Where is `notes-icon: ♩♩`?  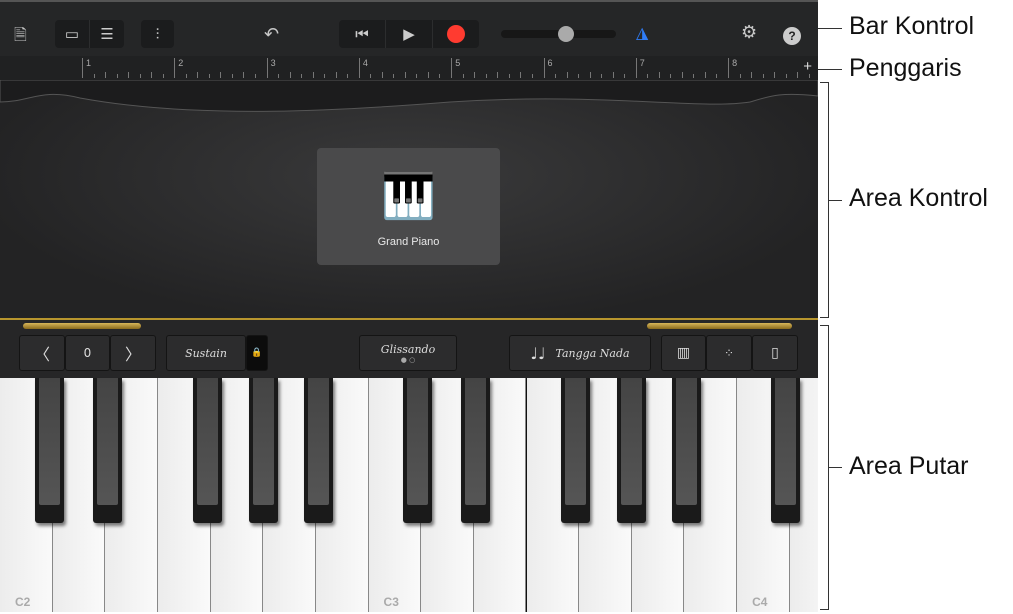
notes-icon: ♩♩ is located at coordinates (538, 353).